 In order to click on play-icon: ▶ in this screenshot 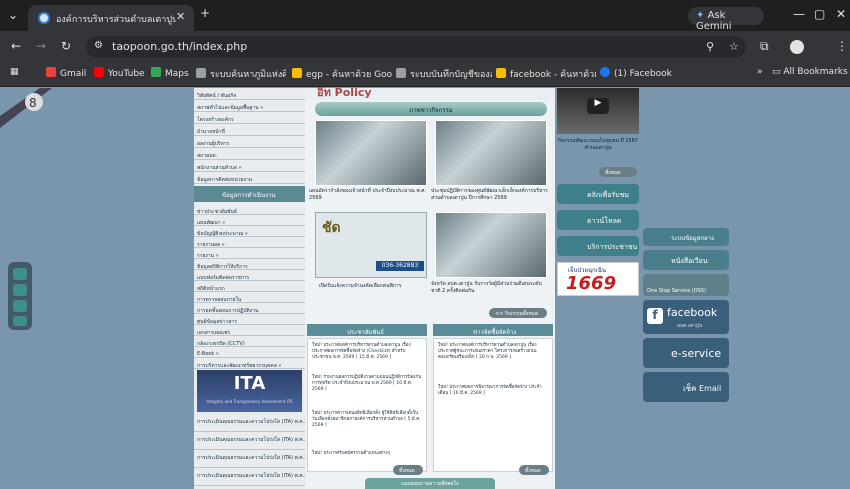, I will do `click(598, 106)`.